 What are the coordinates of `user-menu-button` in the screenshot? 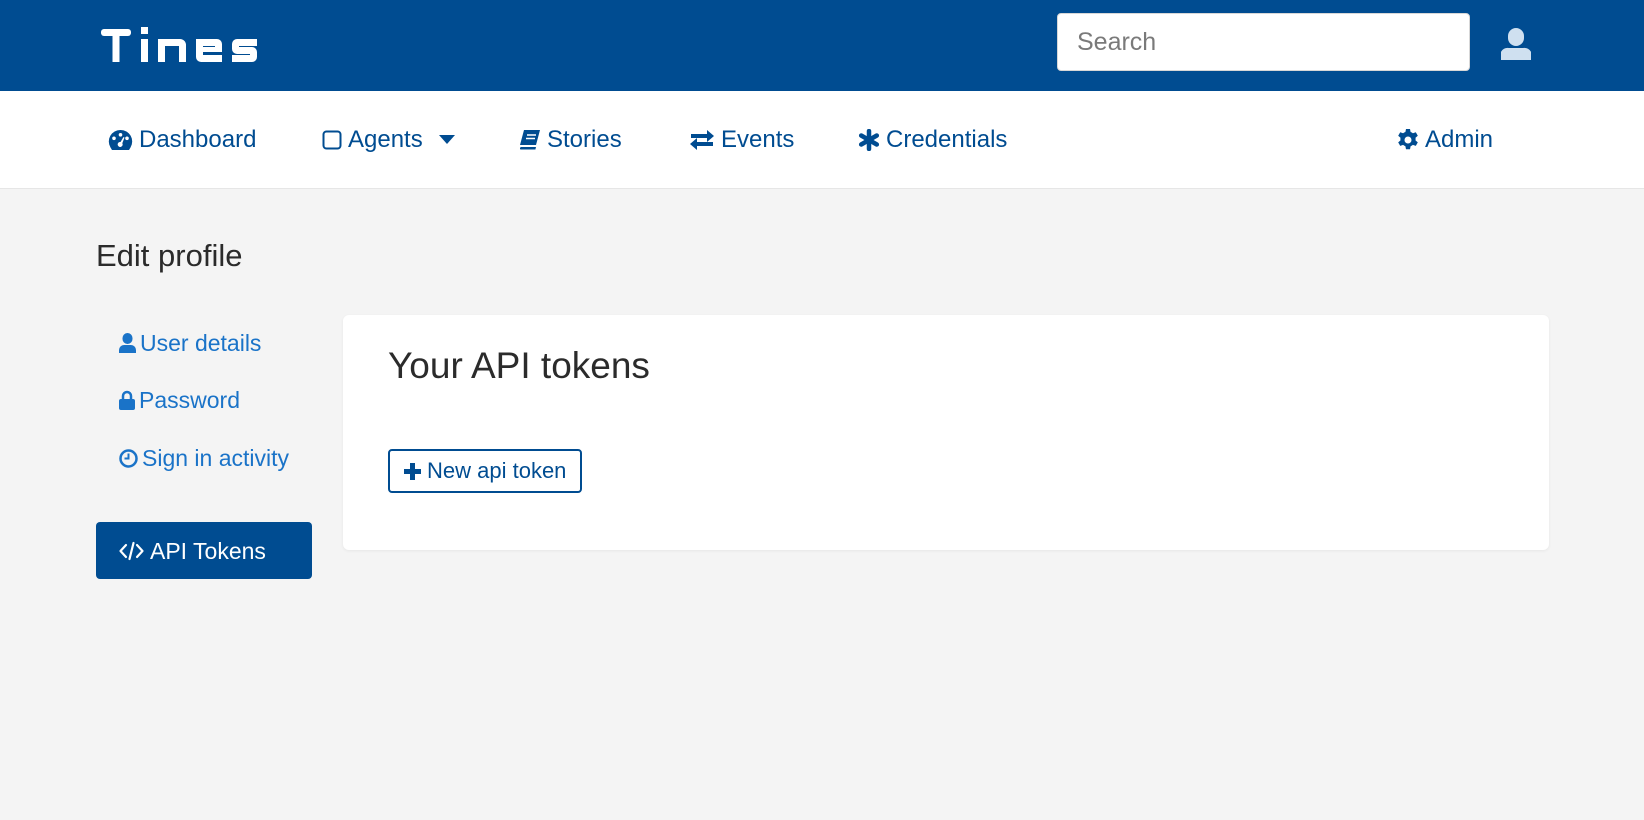 It's located at (1516, 44).